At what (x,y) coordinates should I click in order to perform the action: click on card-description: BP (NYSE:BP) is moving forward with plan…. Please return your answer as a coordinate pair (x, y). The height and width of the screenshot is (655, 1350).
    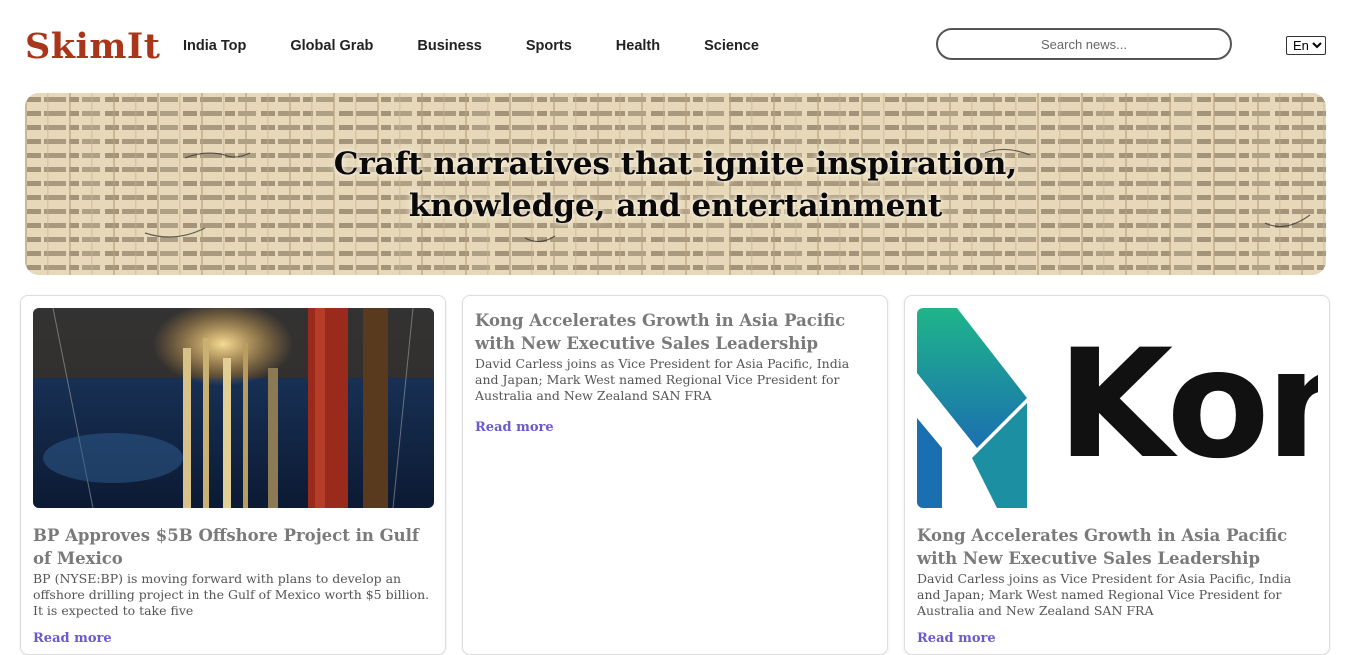
    Looking at the image, I should click on (231, 594).